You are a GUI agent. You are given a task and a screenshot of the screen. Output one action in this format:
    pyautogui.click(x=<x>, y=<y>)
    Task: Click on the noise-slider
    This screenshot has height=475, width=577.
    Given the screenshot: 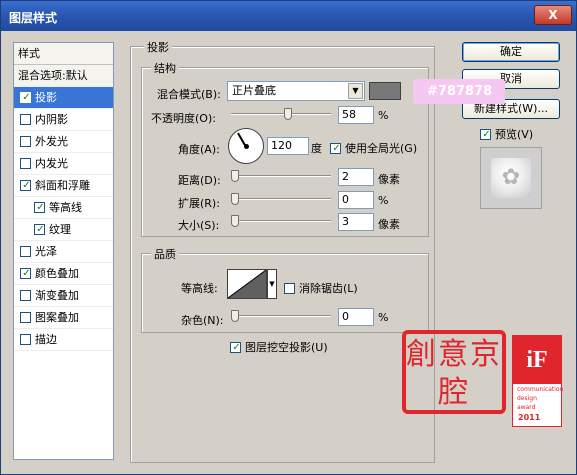 What is the action you would take?
    pyautogui.click(x=281, y=316)
    